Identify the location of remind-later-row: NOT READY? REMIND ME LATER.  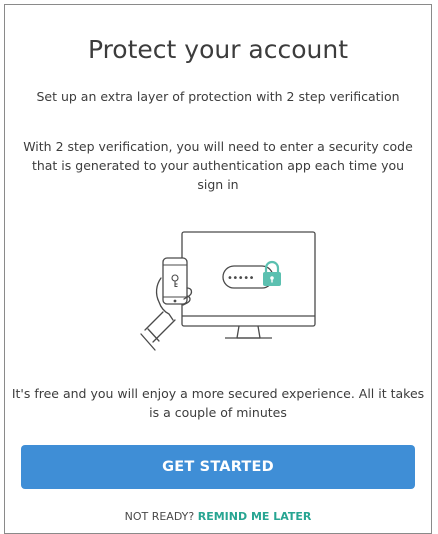
(218, 517).